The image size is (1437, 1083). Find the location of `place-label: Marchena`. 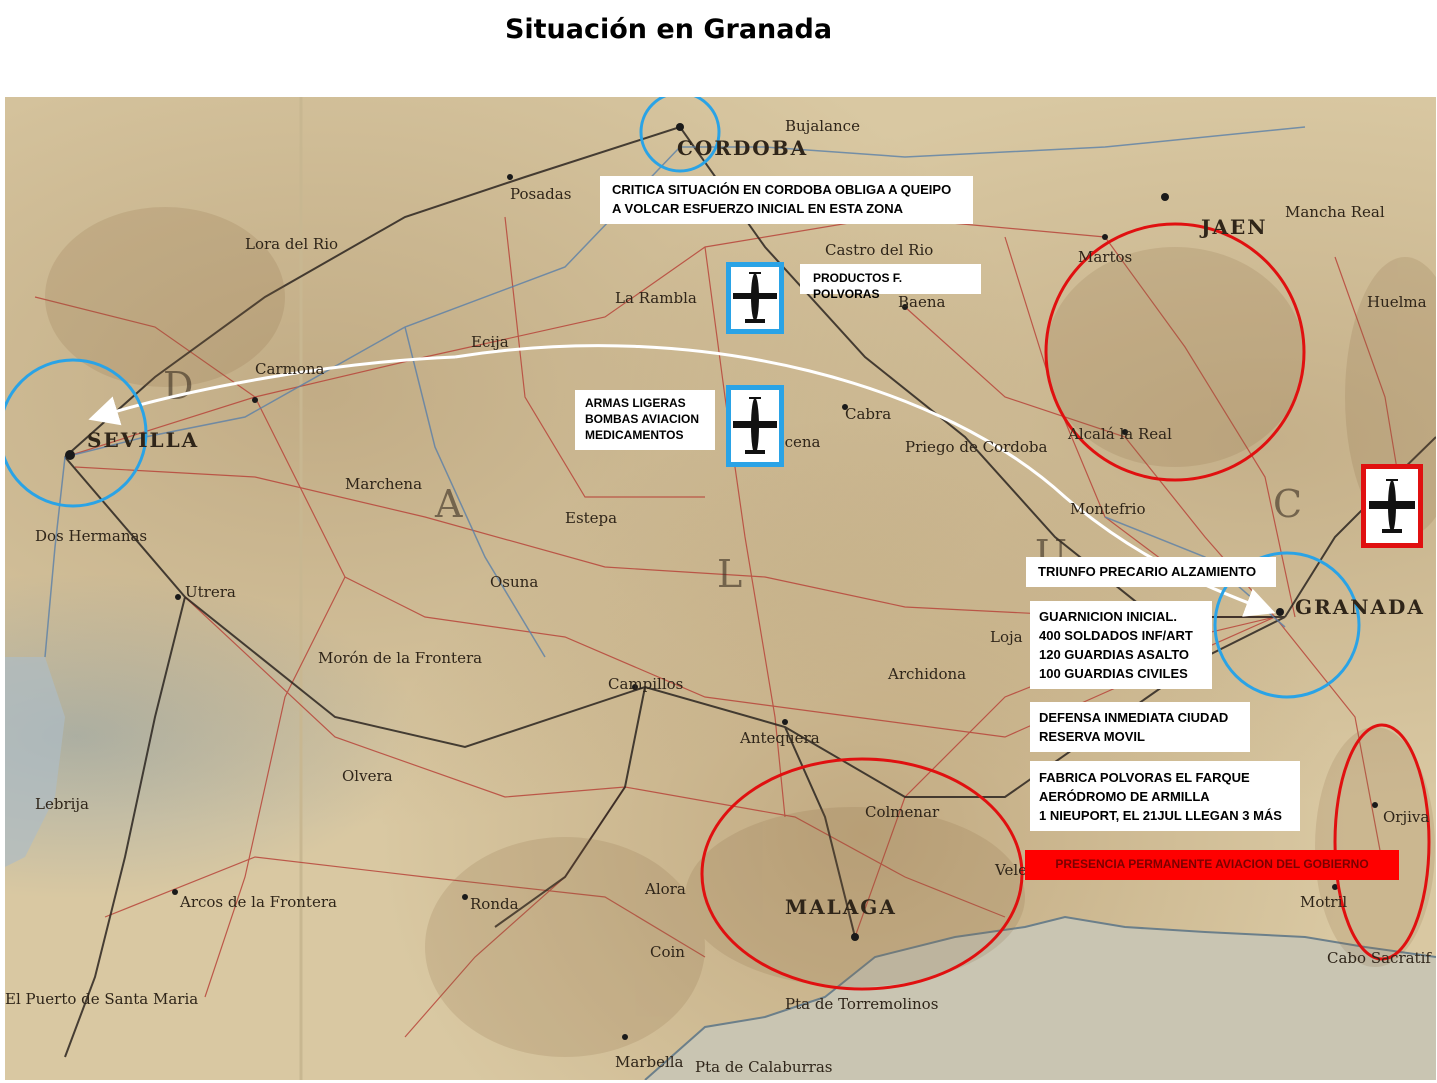

place-label: Marchena is located at coordinates (384, 484).